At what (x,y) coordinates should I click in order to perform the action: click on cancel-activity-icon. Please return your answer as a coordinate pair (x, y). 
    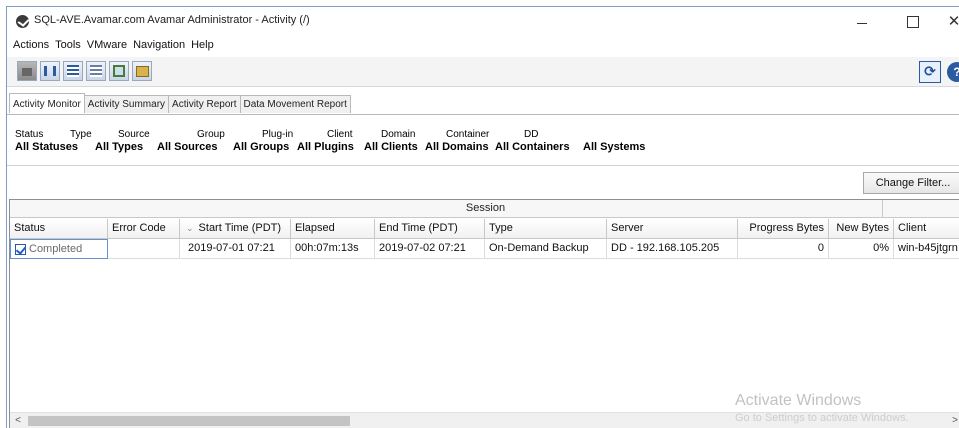
    Looking at the image, I should click on (119, 71).